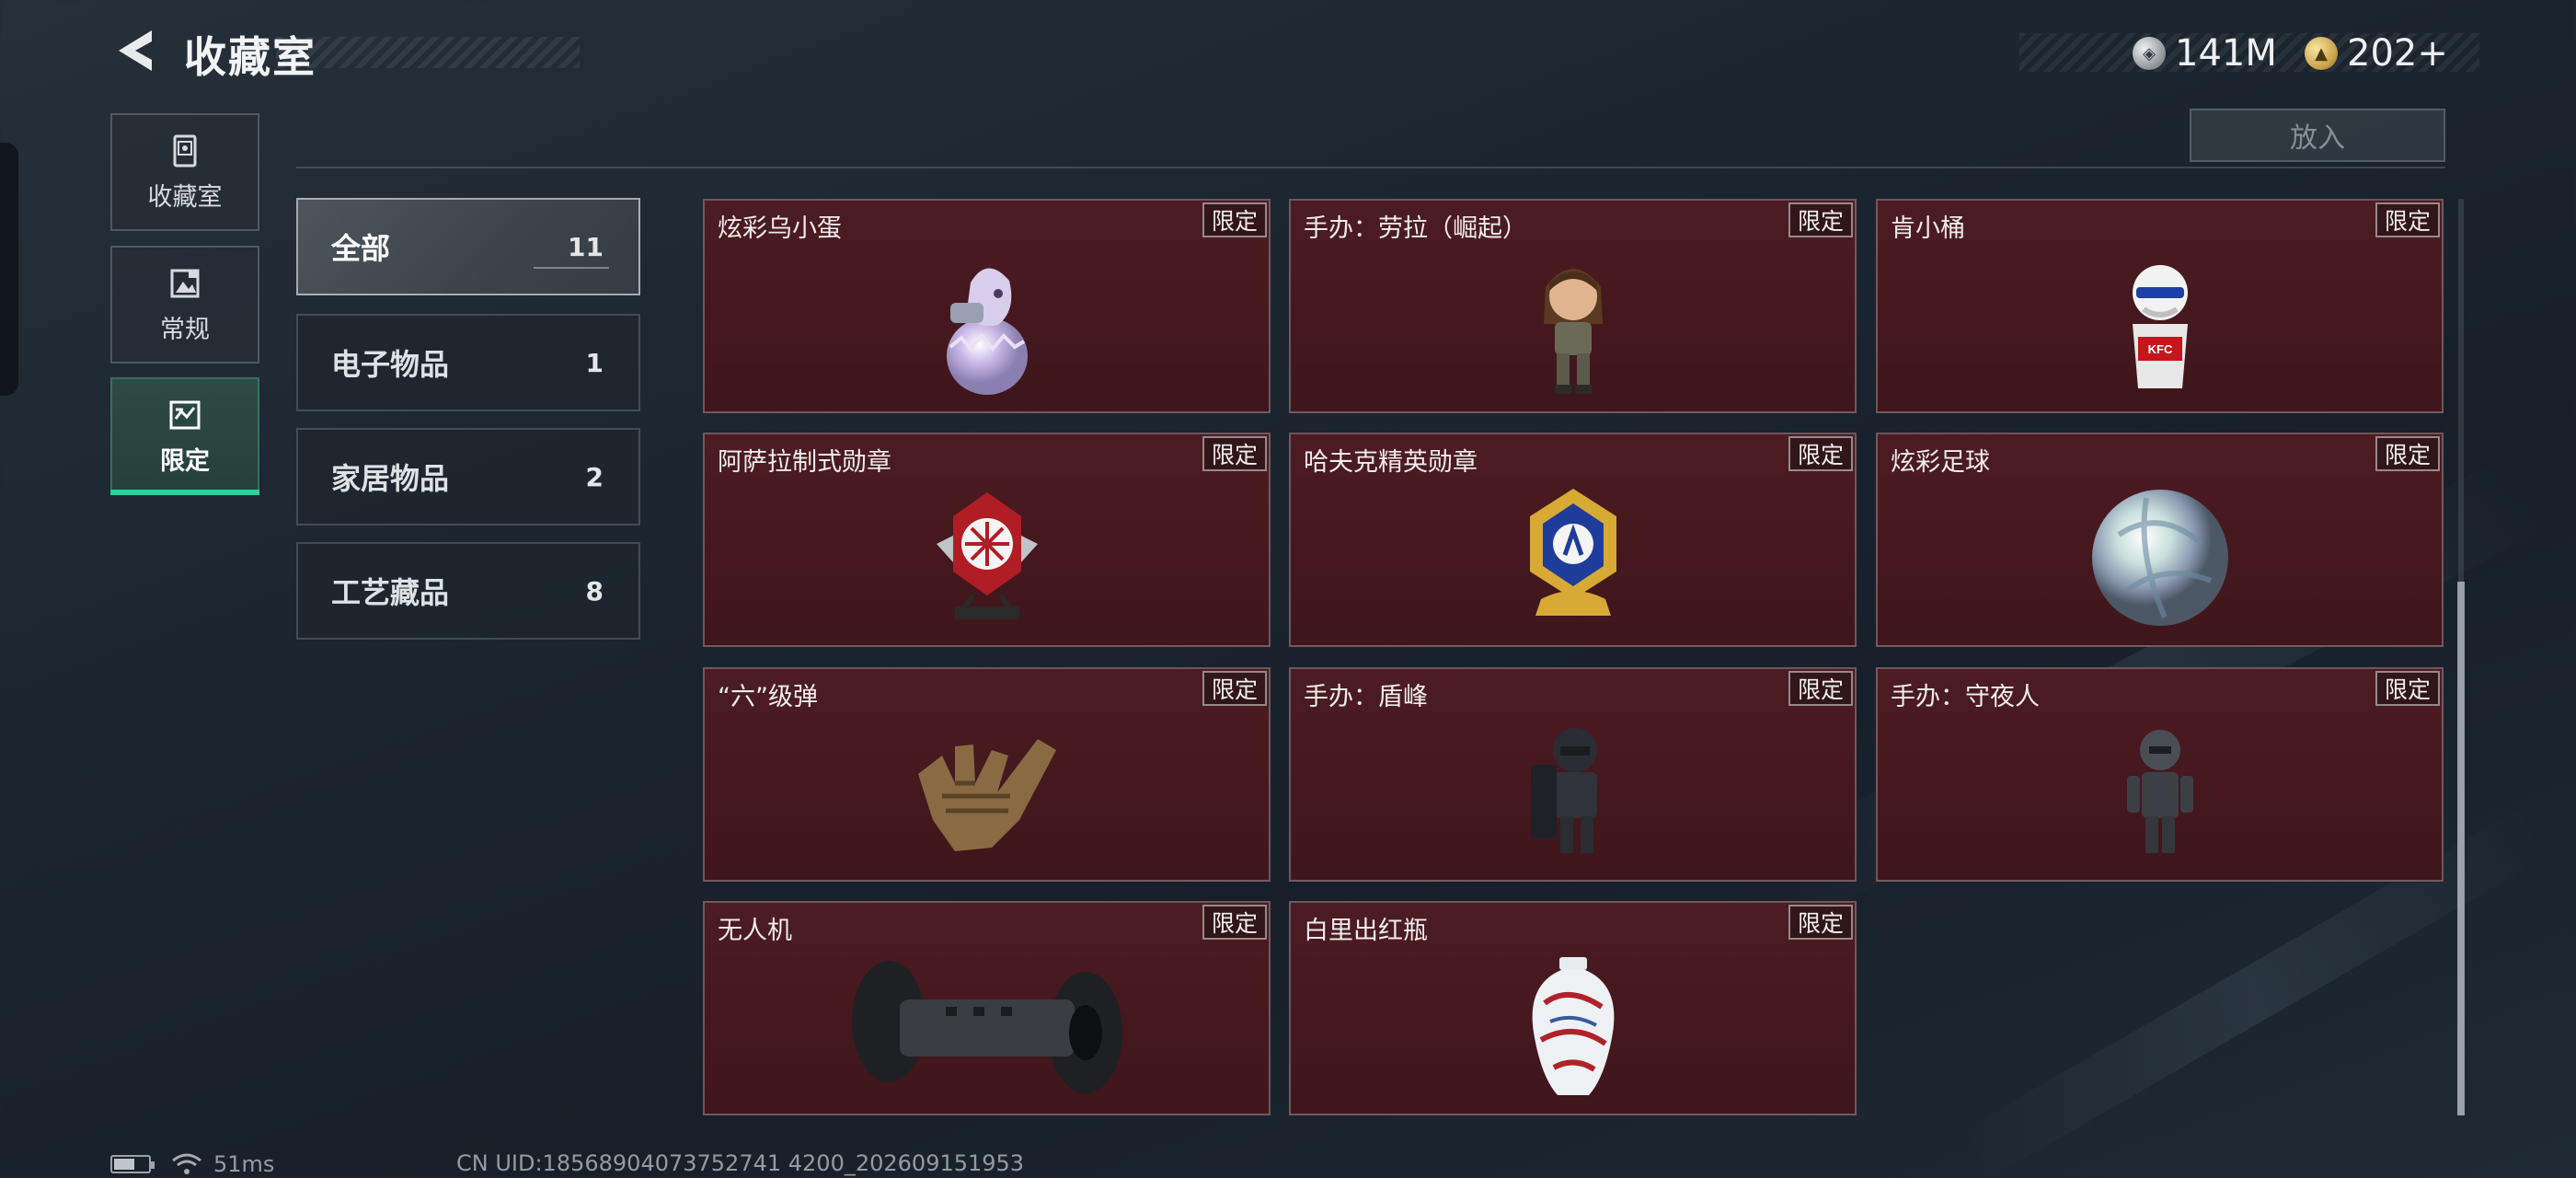 The width and height of the screenshot is (2576, 1178). What do you see at coordinates (1391, 462) in the screenshot?
I see `item-name: 哈夫克精英勋章` at bounding box center [1391, 462].